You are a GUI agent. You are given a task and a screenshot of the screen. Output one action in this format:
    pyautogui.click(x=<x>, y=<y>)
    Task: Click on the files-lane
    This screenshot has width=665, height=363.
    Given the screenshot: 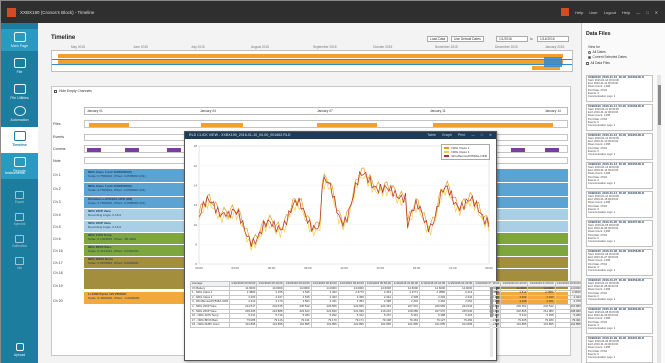 What is the action you would take?
    pyautogui.click(x=326, y=124)
    